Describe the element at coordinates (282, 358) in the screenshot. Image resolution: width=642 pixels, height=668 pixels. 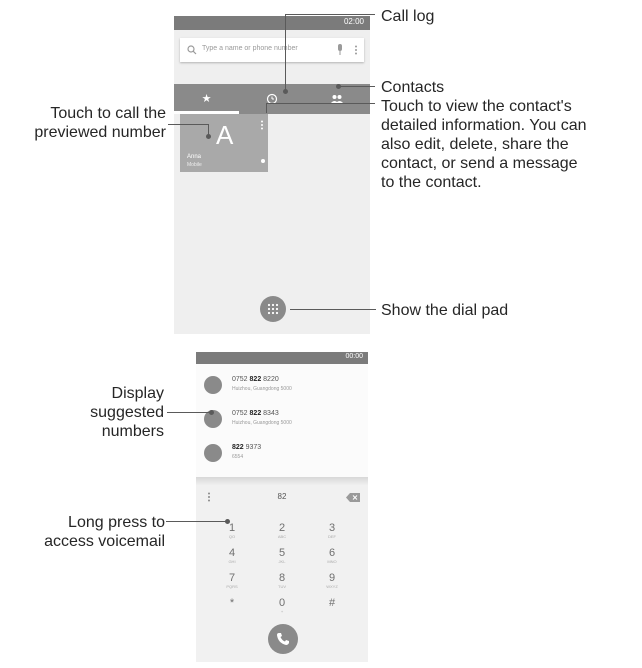
I see `status-bar: 00:00` at that location.